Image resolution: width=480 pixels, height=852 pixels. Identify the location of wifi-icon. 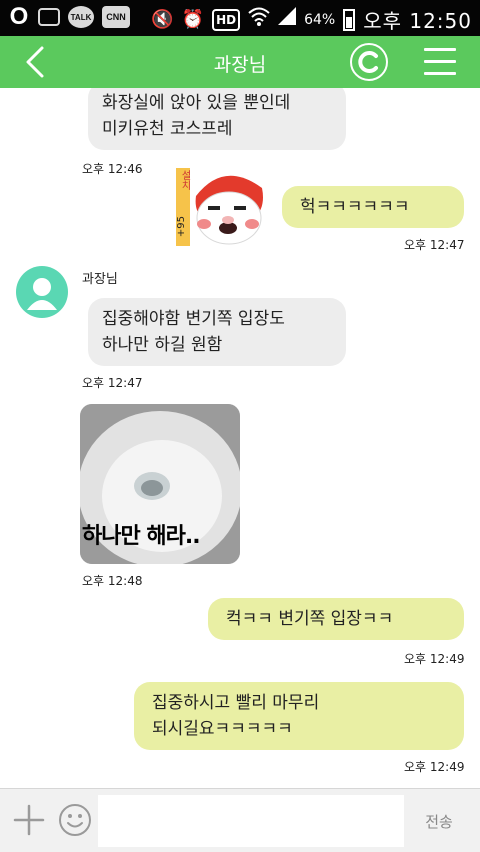
(259, 19).